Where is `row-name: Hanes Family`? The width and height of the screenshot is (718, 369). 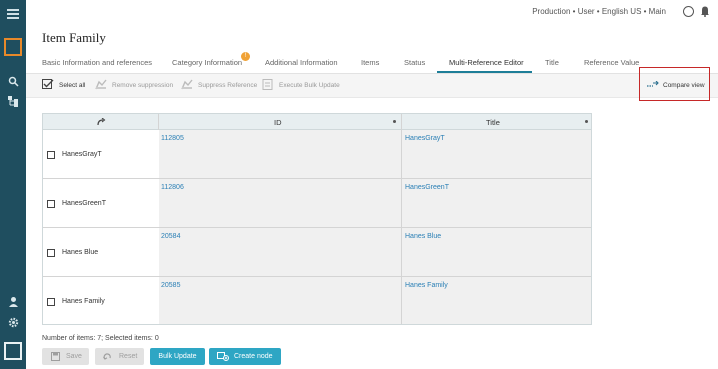 row-name: Hanes Family is located at coordinates (83, 301).